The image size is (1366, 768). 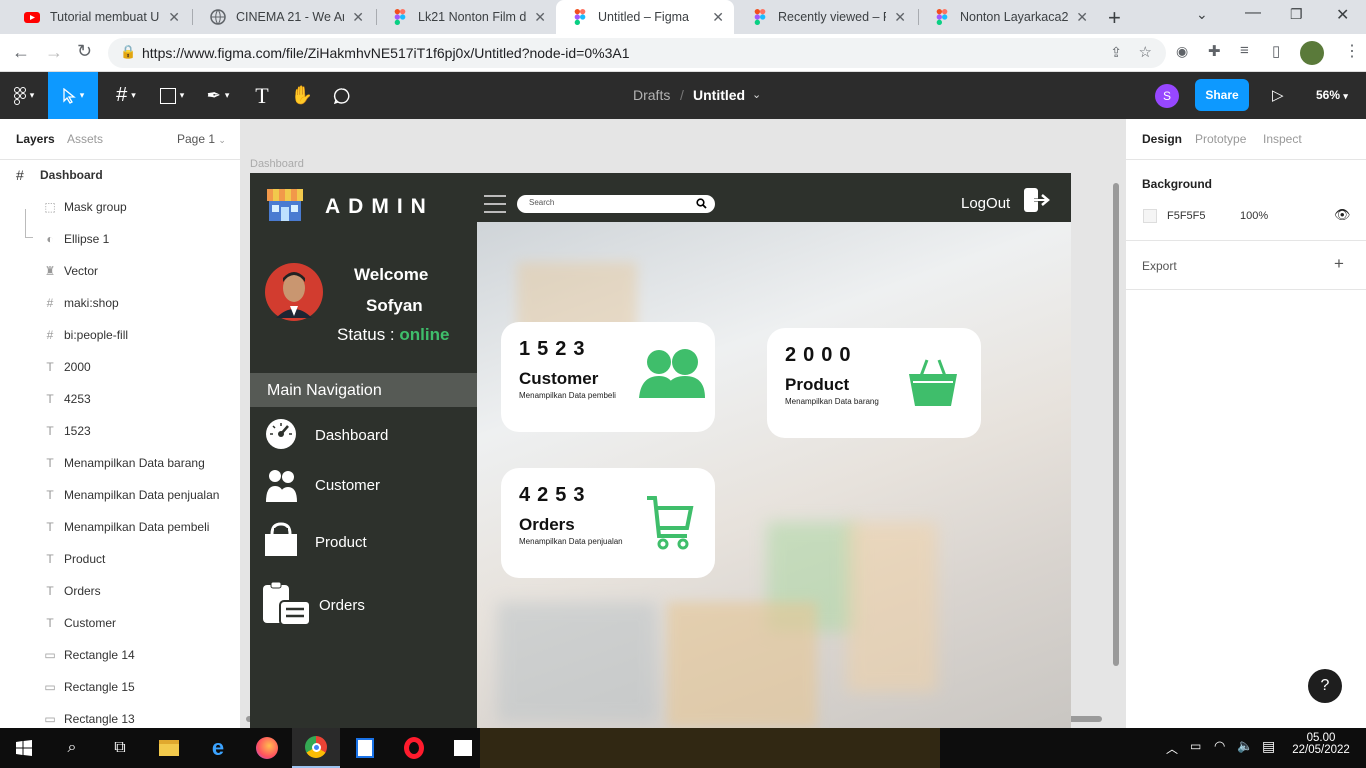 What do you see at coordinates (1162, 139) in the screenshot?
I see `tab-design: Design` at bounding box center [1162, 139].